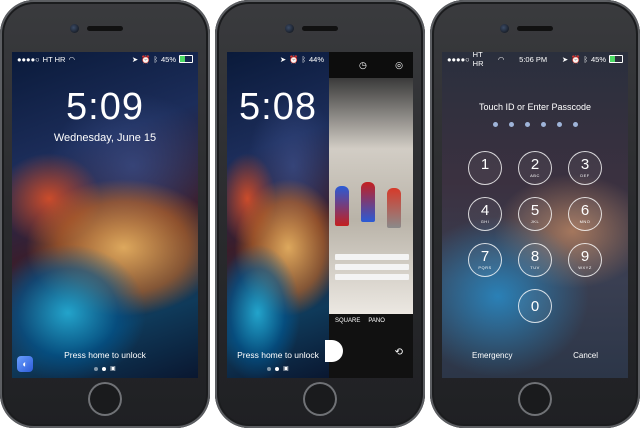 The image size is (640, 428). What do you see at coordinates (535, 256) in the screenshot?
I see `key-digit: 8` at bounding box center [535, 256].